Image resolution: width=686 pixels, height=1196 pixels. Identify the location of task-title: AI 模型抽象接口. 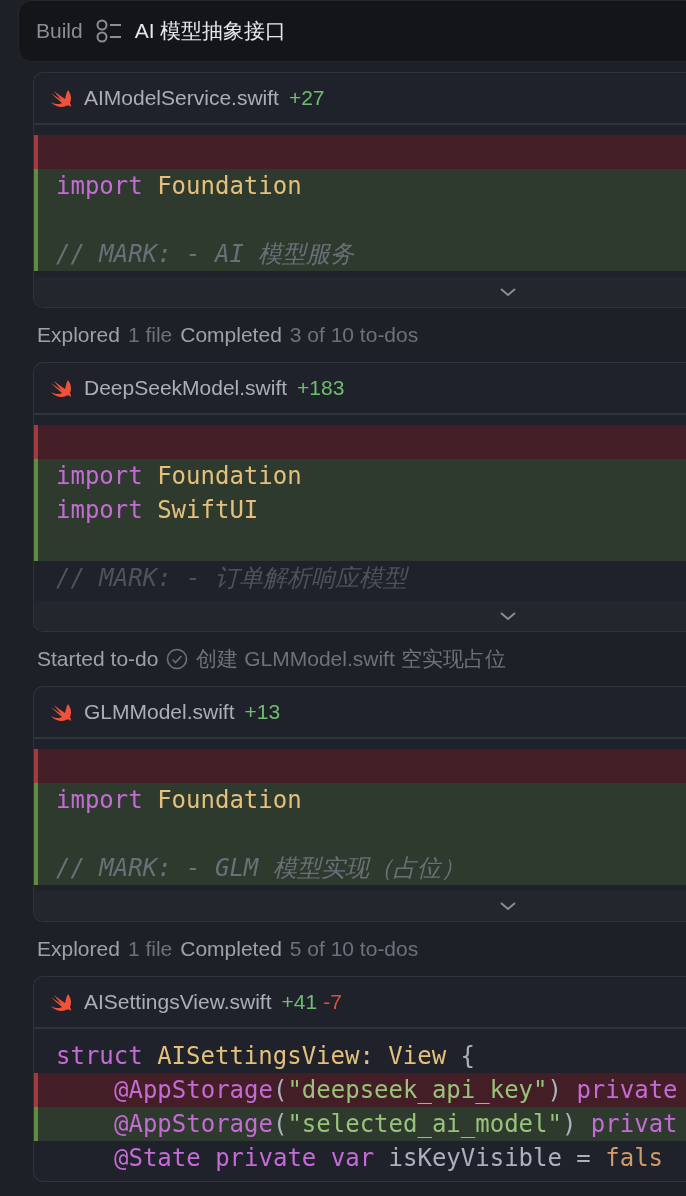
(210, 31).